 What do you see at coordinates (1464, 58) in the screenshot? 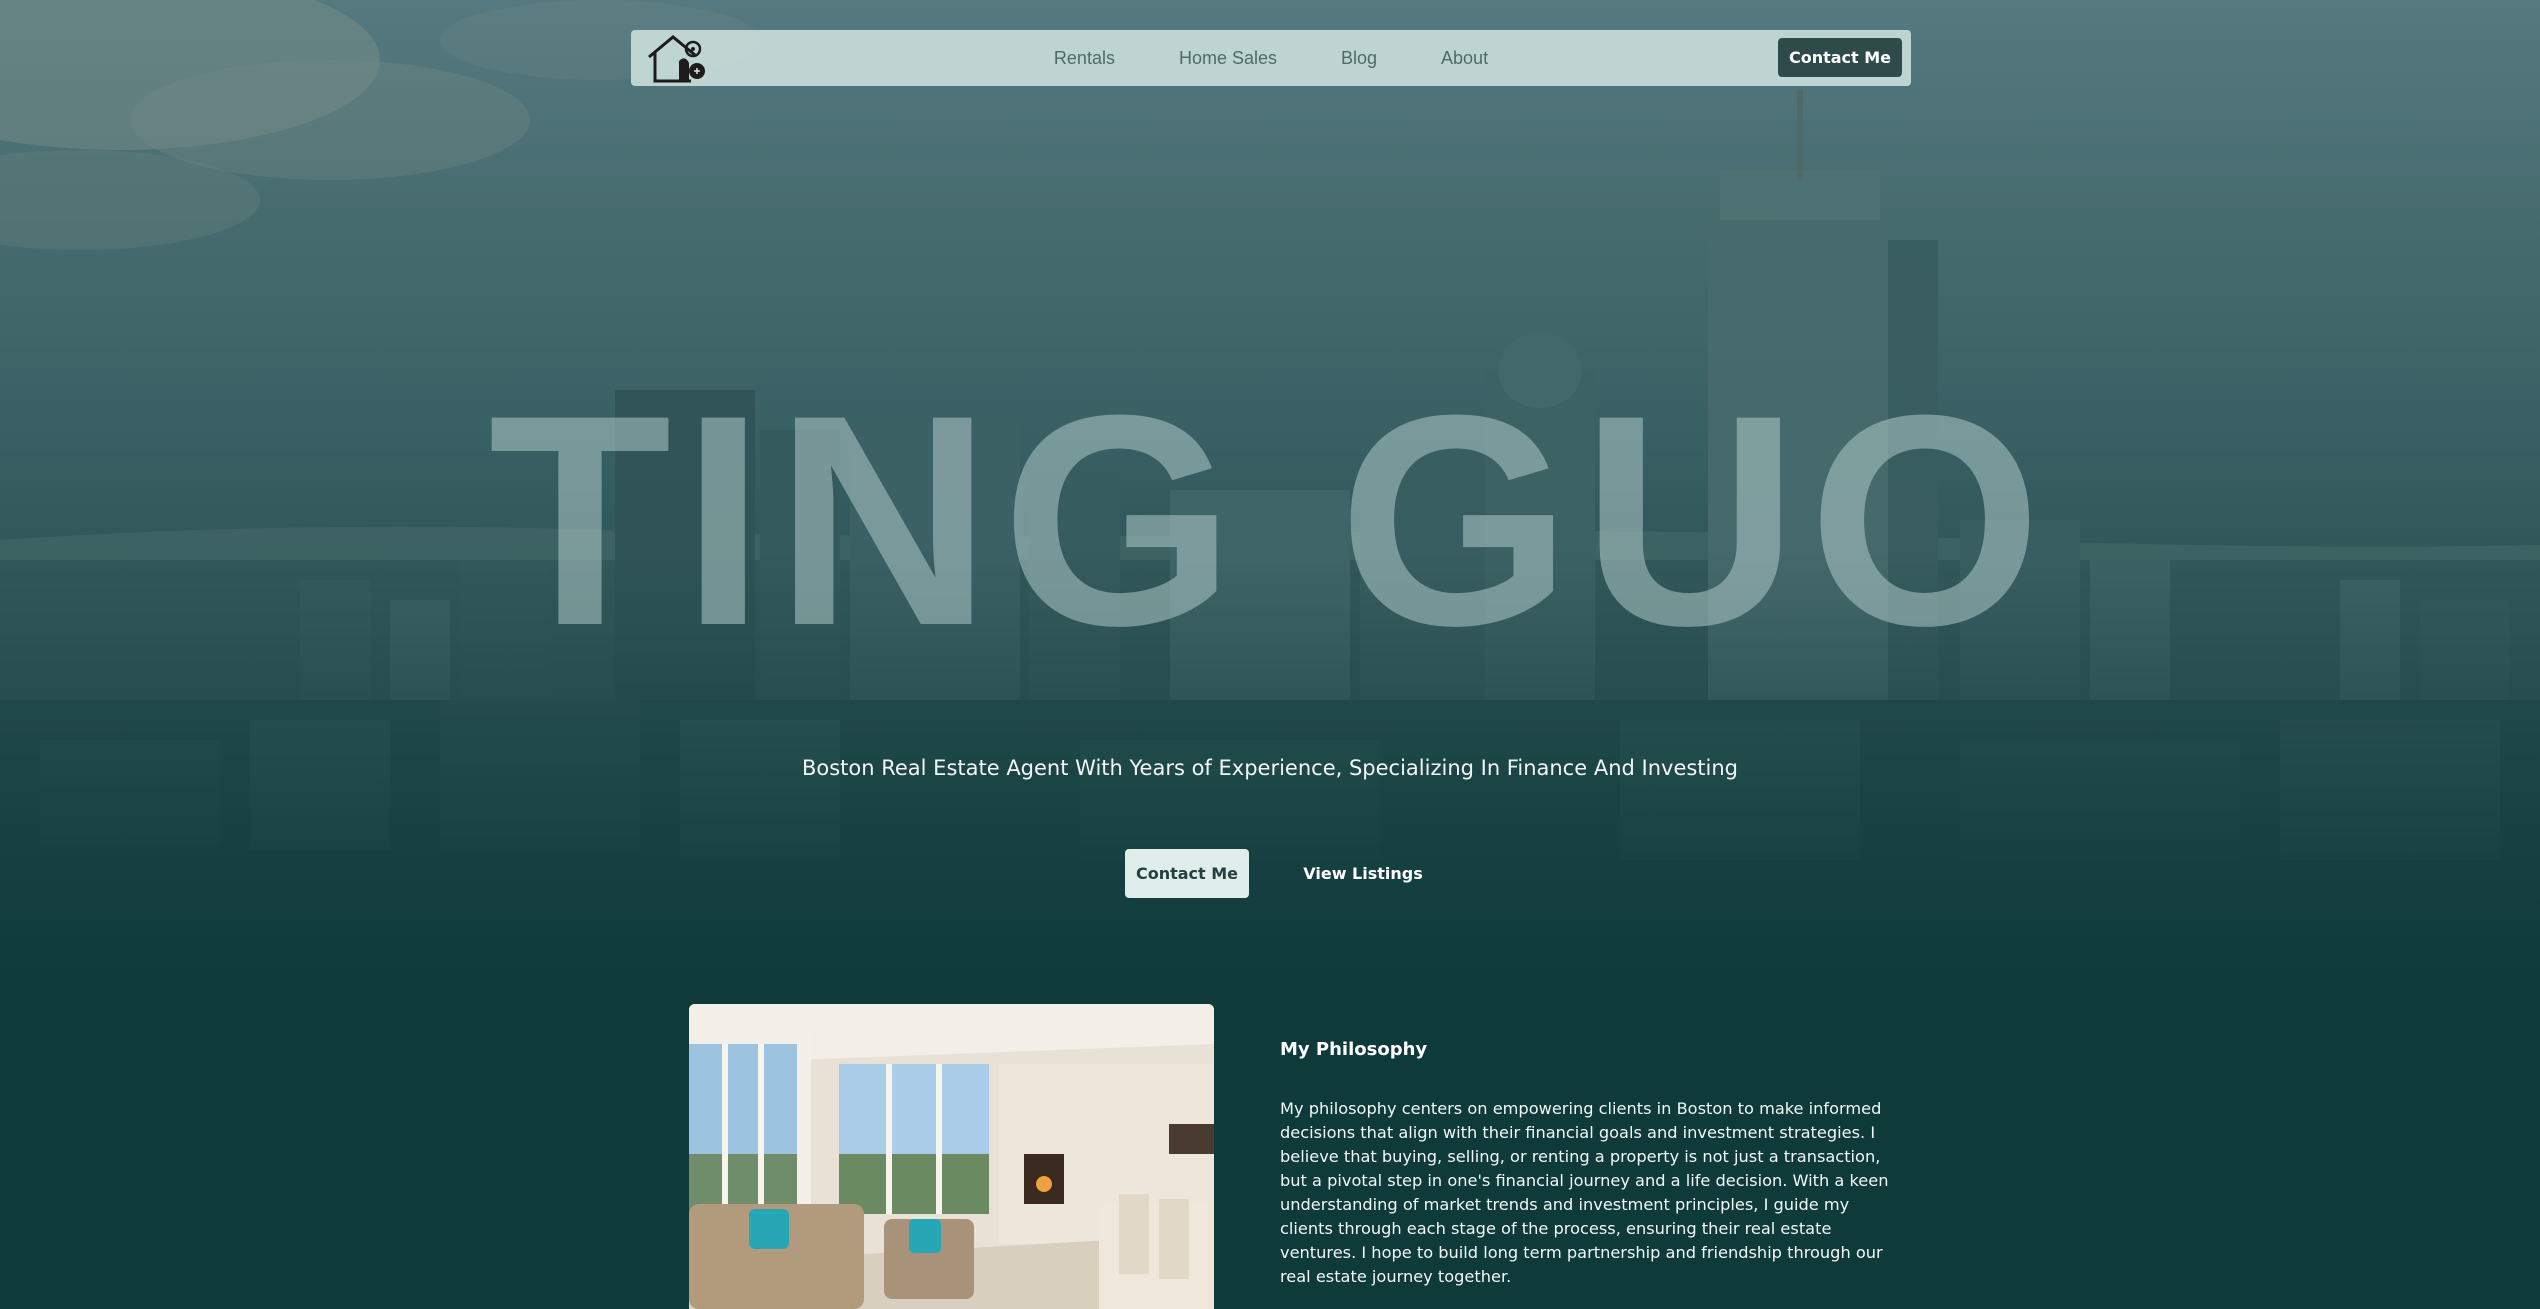
I see `nav-link-about: About` at bounding box center [1464, 58].